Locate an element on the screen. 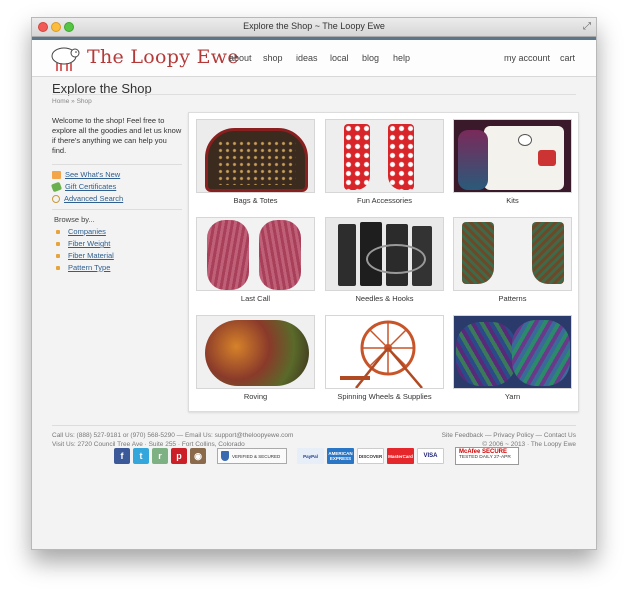  spinning-wheel-image is located at coordinates (384, 352).